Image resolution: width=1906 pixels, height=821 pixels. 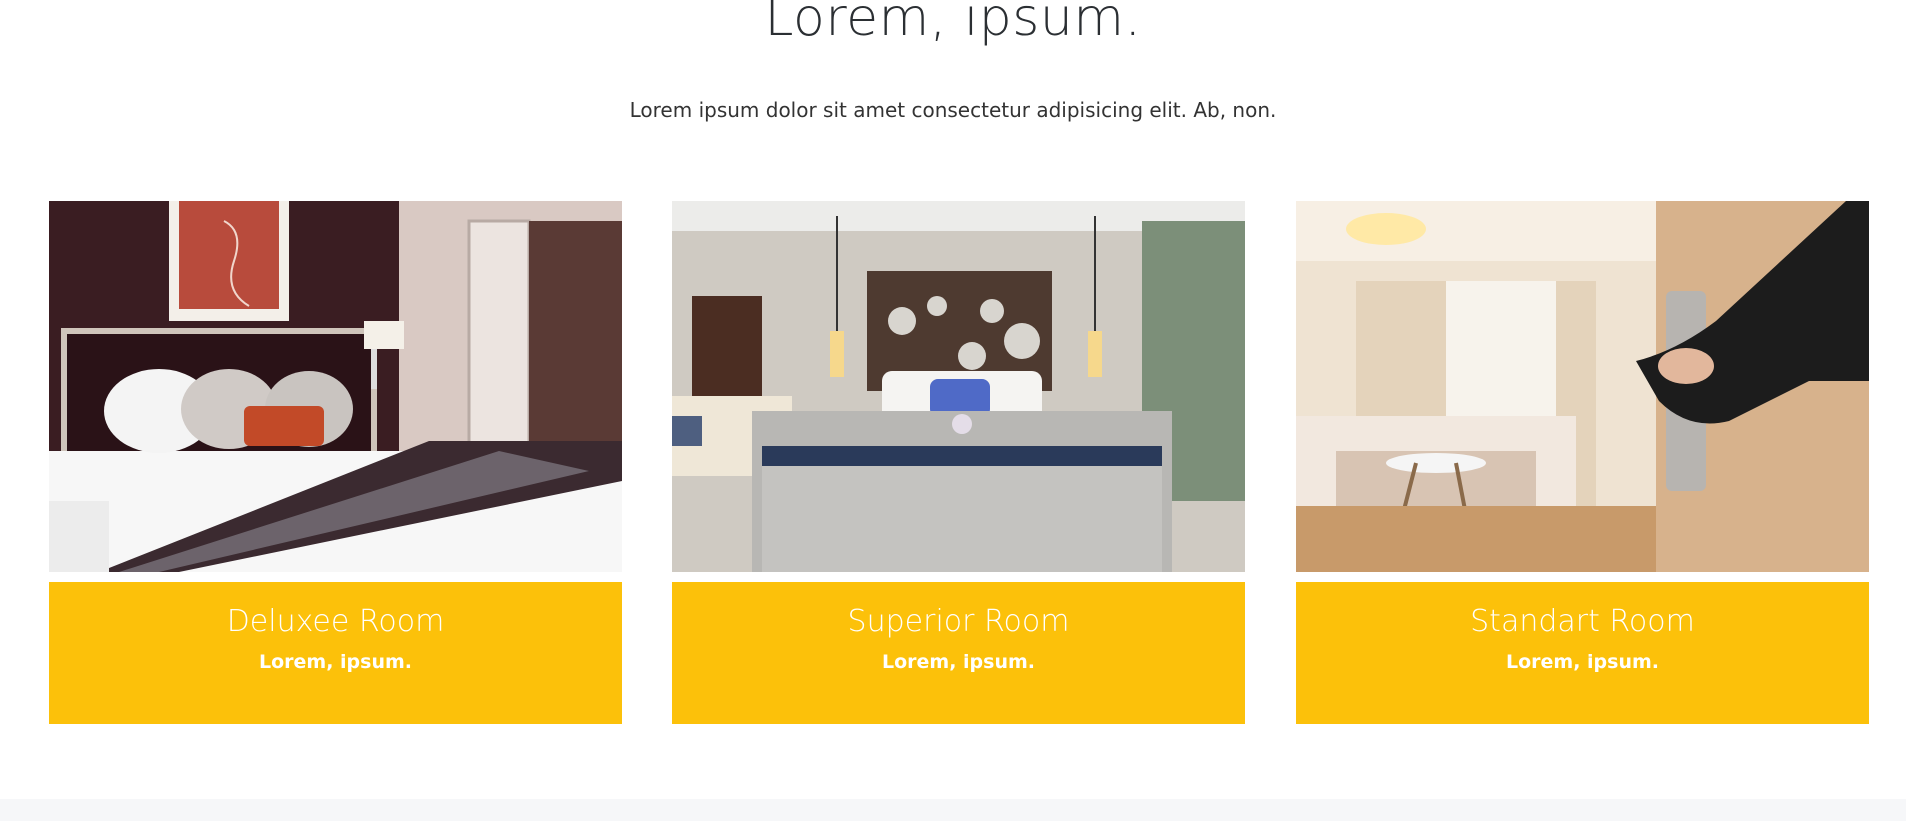 I want to click on room-photo-standart, so click(x=1582, y=386).